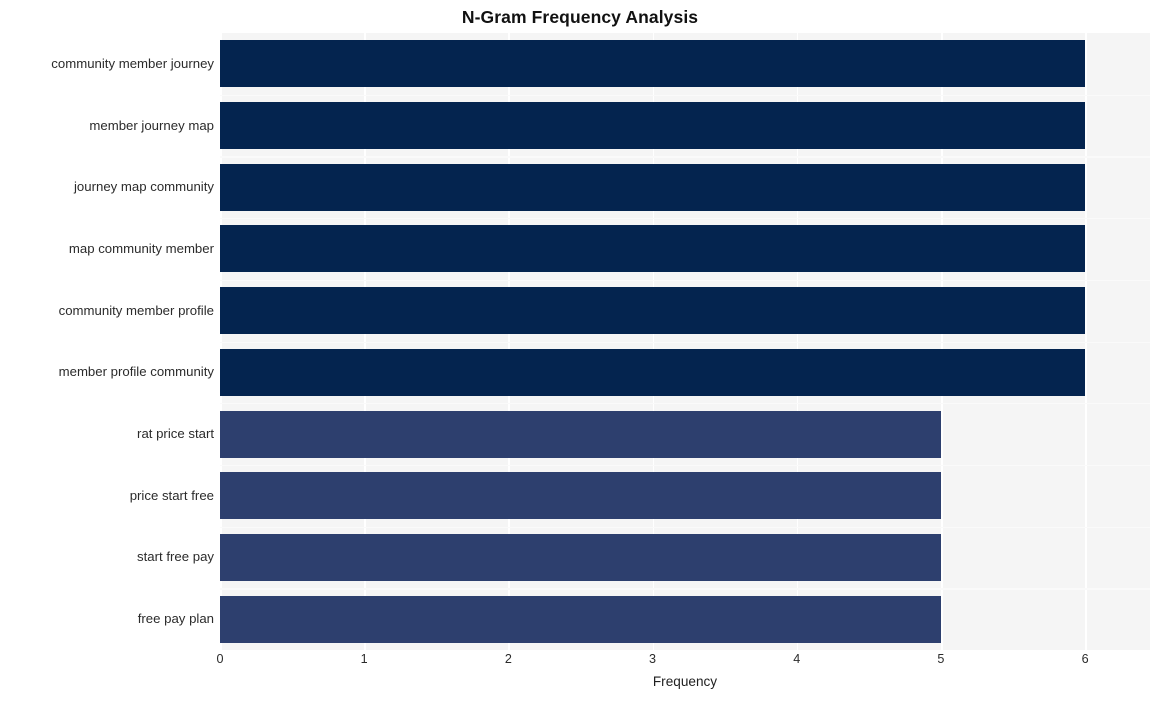 This screenshot has width=1160, height=701. I want to click on x-axis-tick-label: 0, so click(220, 659).